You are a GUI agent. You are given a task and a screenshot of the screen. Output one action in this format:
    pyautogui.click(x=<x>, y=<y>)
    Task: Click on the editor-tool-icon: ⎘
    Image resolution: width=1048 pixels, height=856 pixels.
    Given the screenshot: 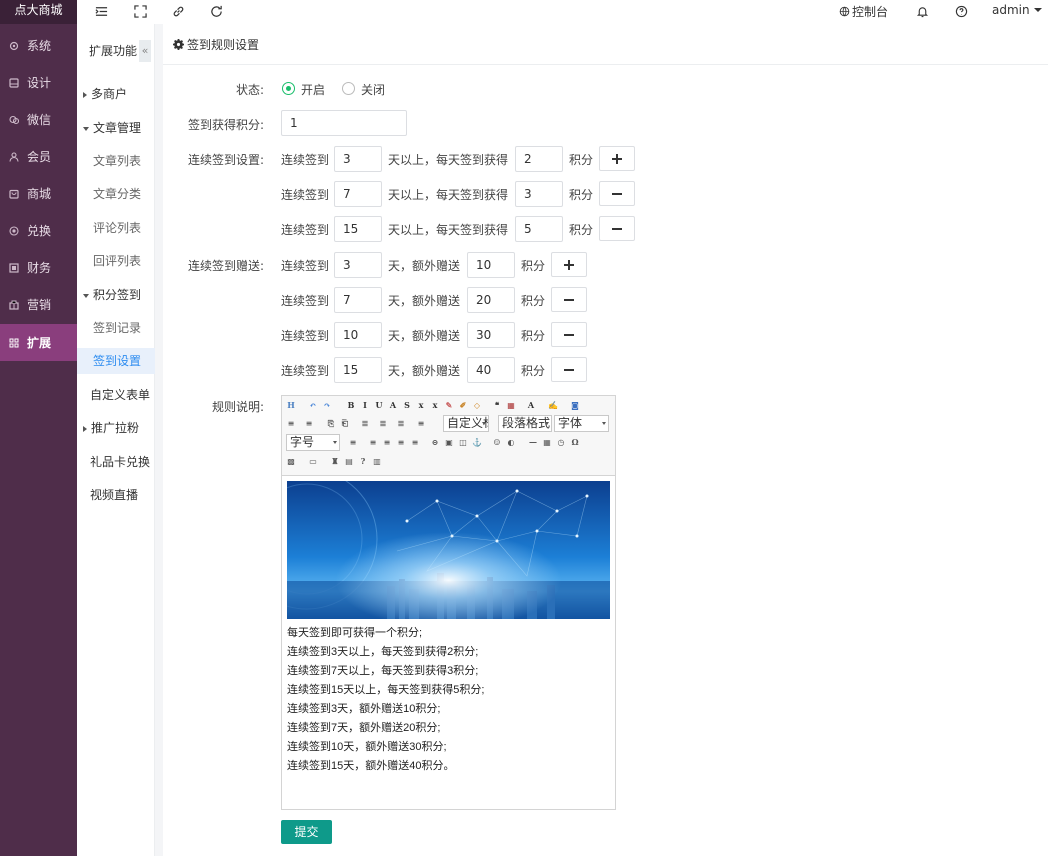 What is the action you would take?
    pyautogui.click(x=331, y=423)
    